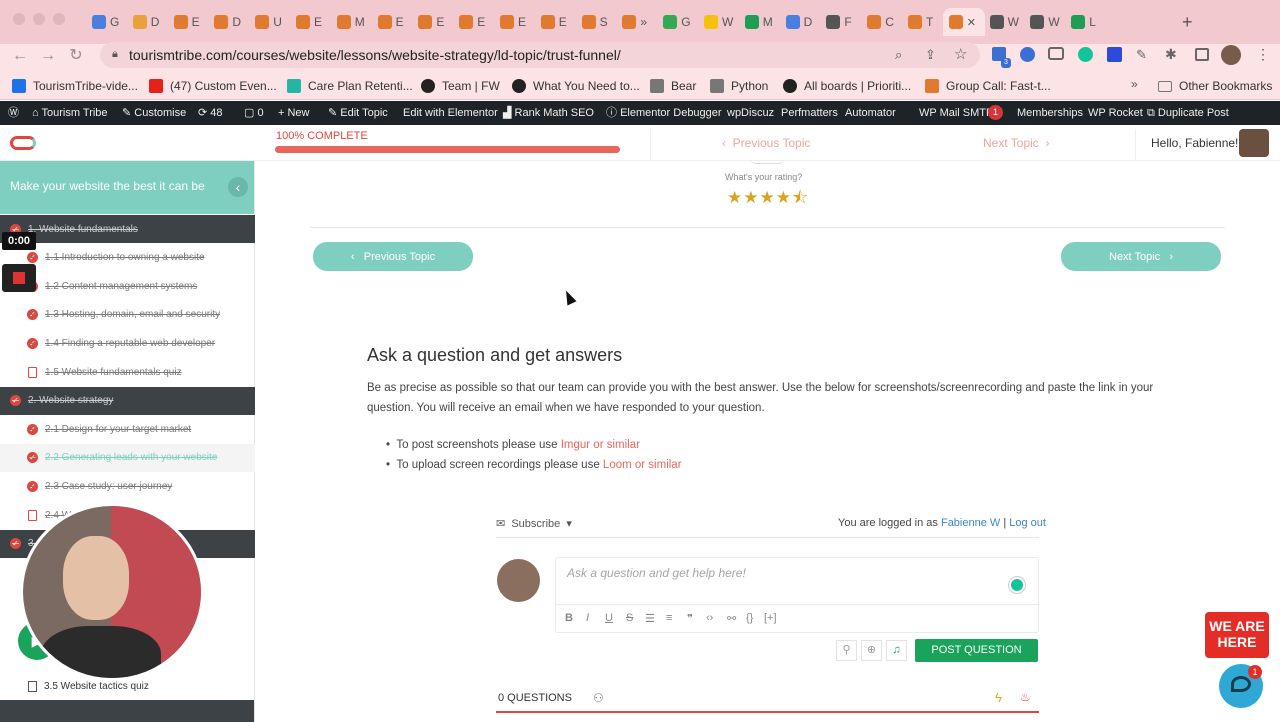  I want to click on browser-tab: L, so click(1084, 22).